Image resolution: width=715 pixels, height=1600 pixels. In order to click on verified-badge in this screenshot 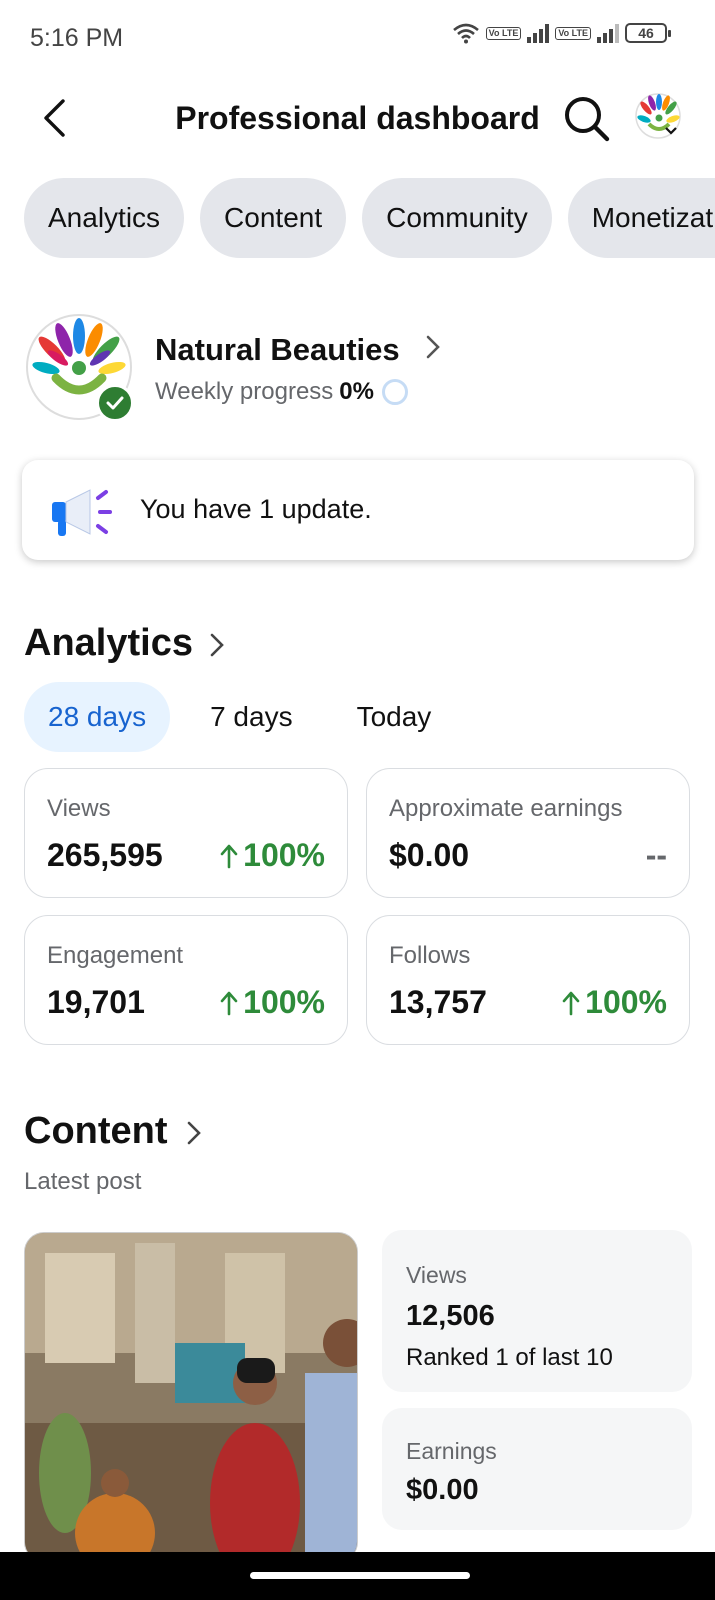, I will do `click(115, 403)`.